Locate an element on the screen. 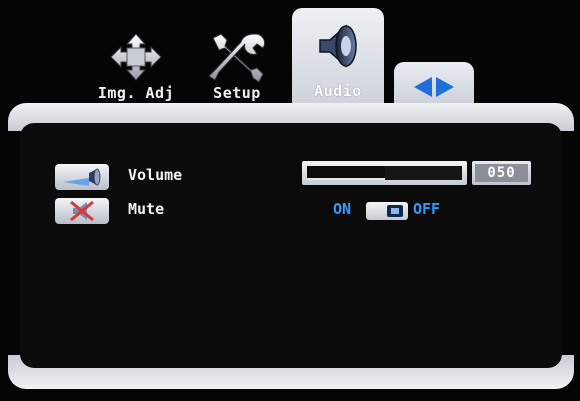 This screenshot has width=580, height=401. tab-label: Audio is located at coordinates (338, 91).